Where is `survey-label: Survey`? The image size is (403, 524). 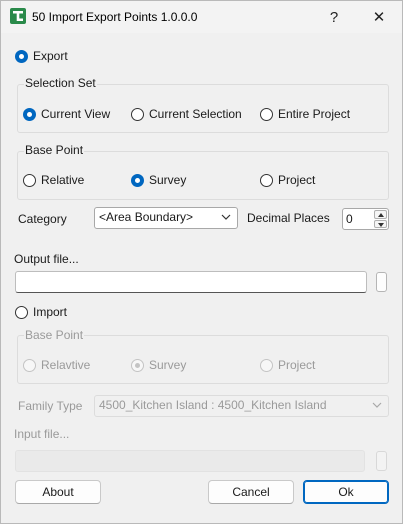
survey-label: Survey is located at coordinates (168, 180).